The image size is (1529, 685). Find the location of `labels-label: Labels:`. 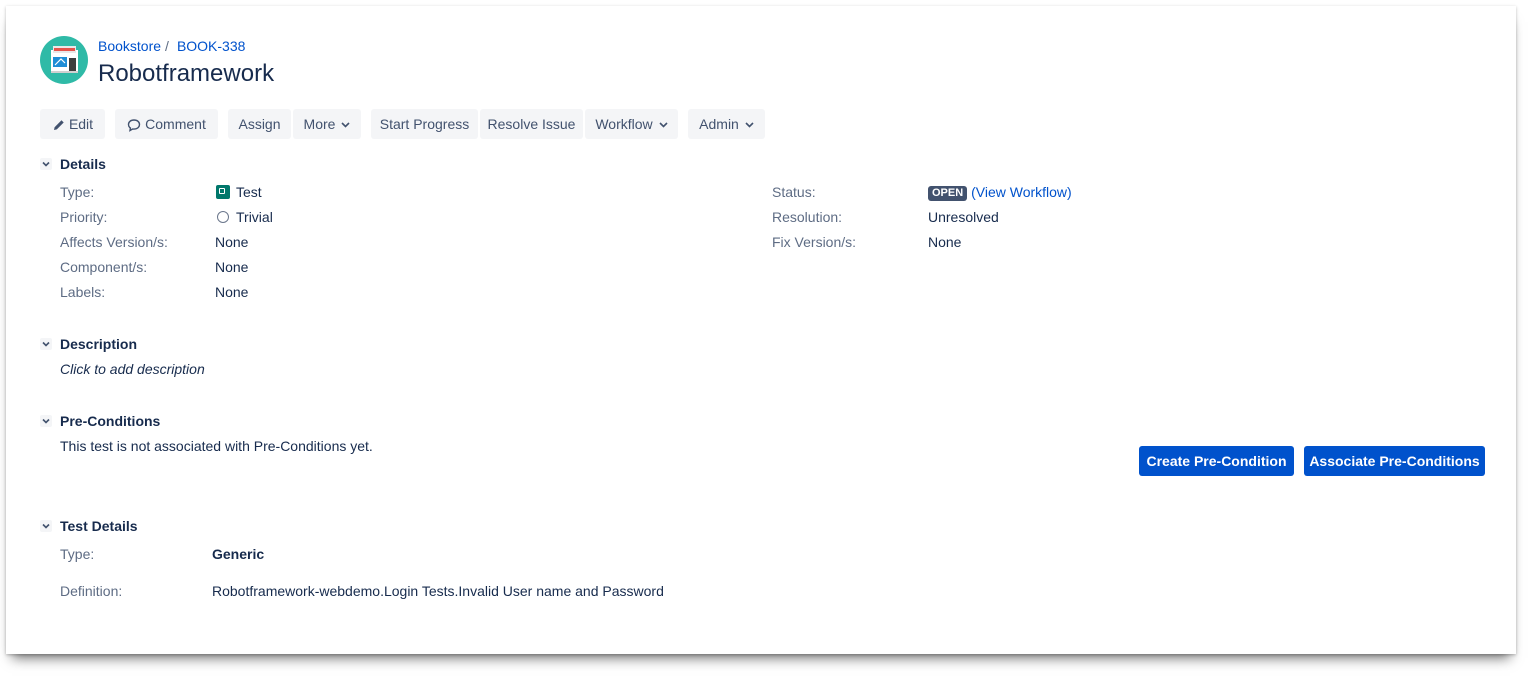

labels-label: Labels: is located at coordinates (83, 292).